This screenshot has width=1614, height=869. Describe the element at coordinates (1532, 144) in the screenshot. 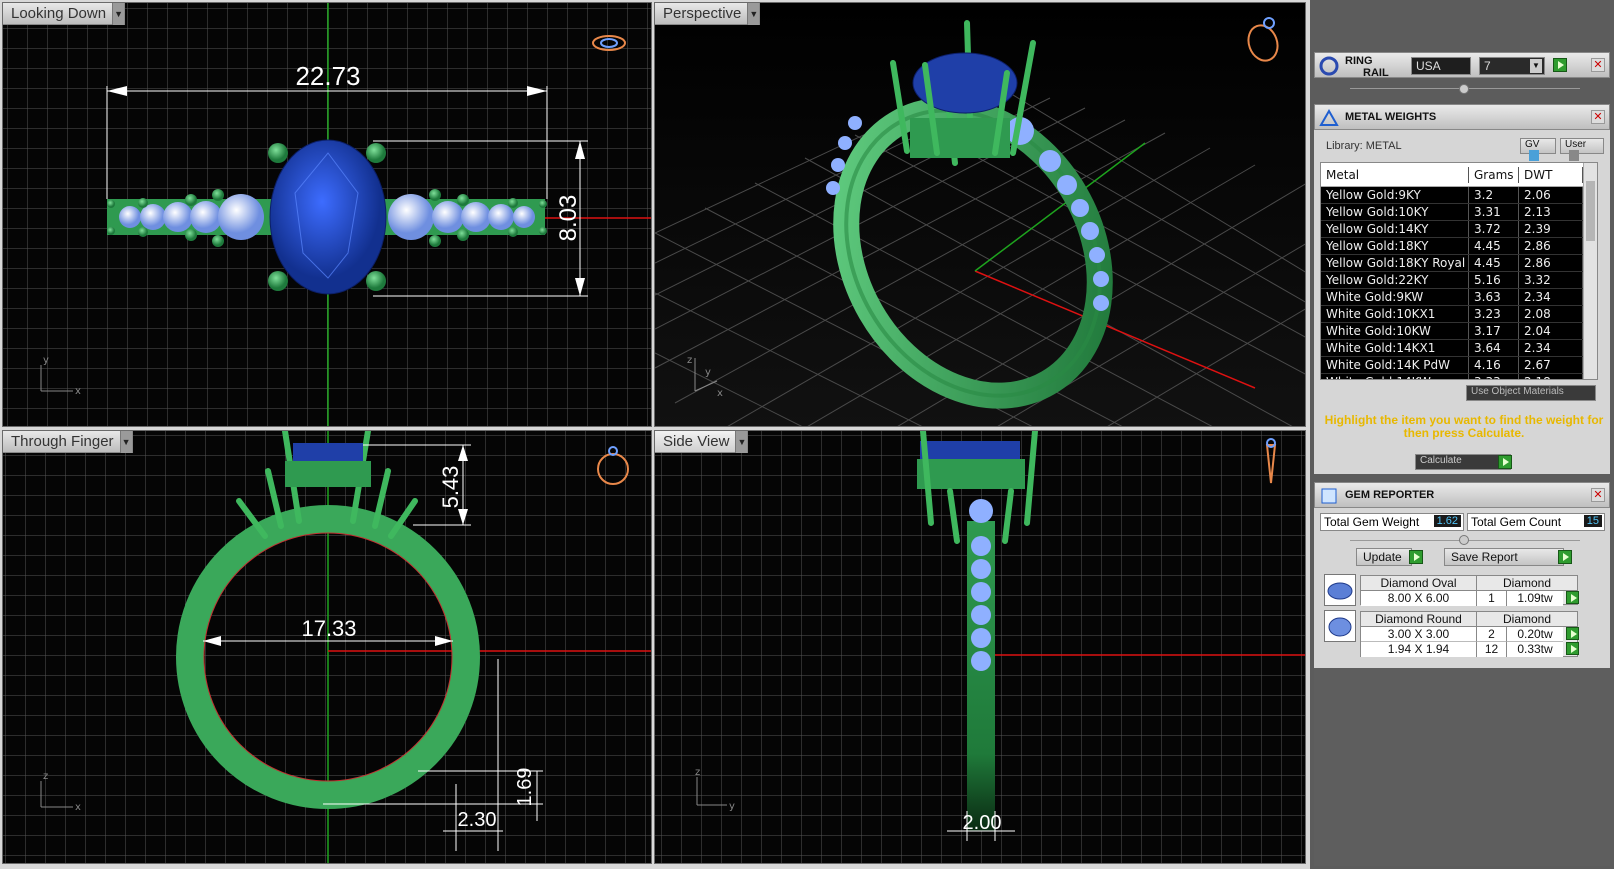

I see `gv-label: GV` at that location.